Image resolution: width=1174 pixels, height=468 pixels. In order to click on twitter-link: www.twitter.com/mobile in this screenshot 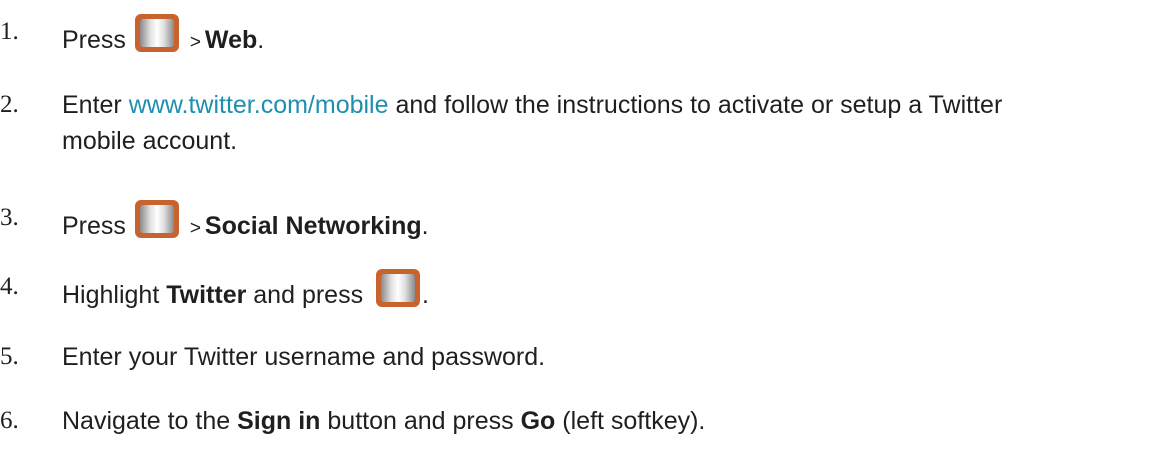, I will do `click(259, 105)`.